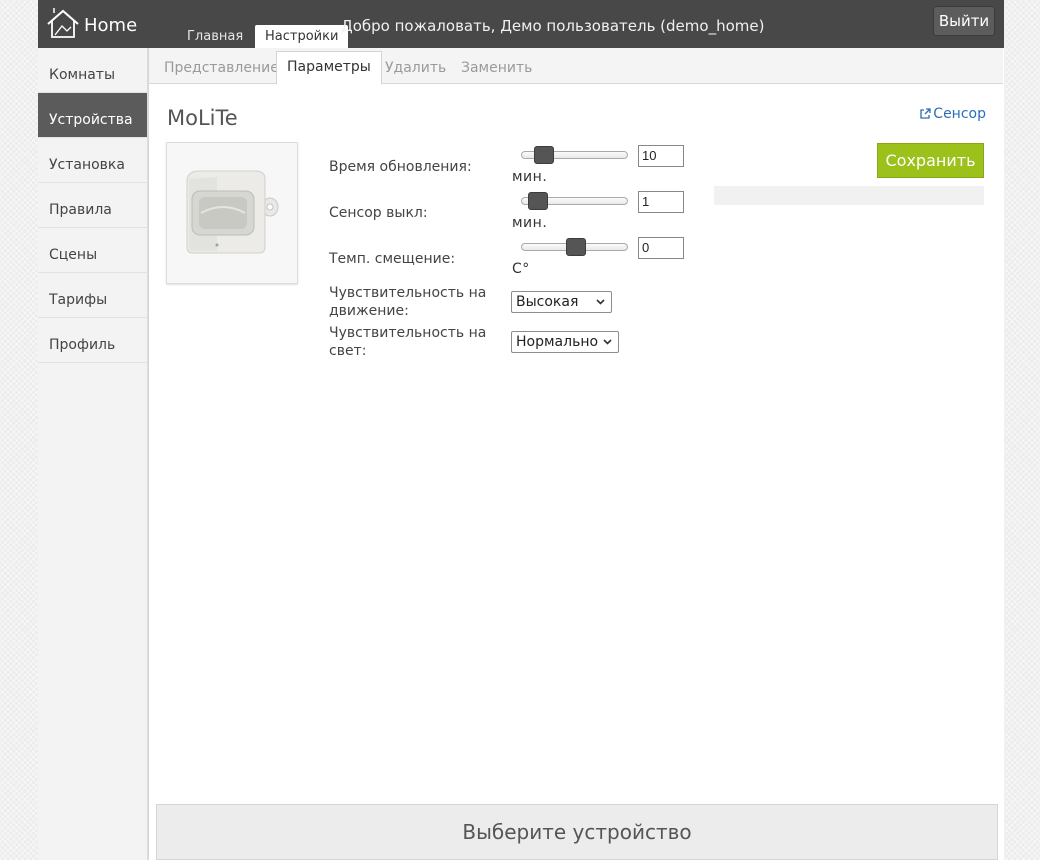 This screenshot has height=860, width=1040. I want to click on sub-tab-bar: Представление Параметры Удалить Заменить, so click(576, 66).